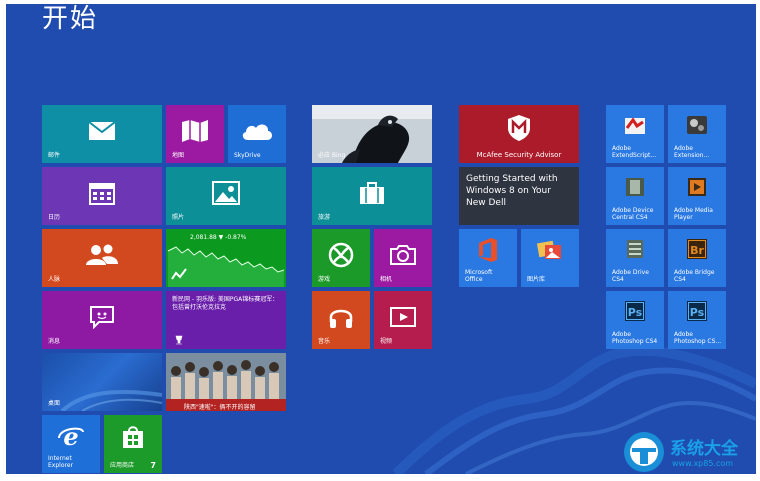 Image resolution: width=760 pixels, height=481 pixels. I want to click on tile-label: 照片, so click(178, 217).